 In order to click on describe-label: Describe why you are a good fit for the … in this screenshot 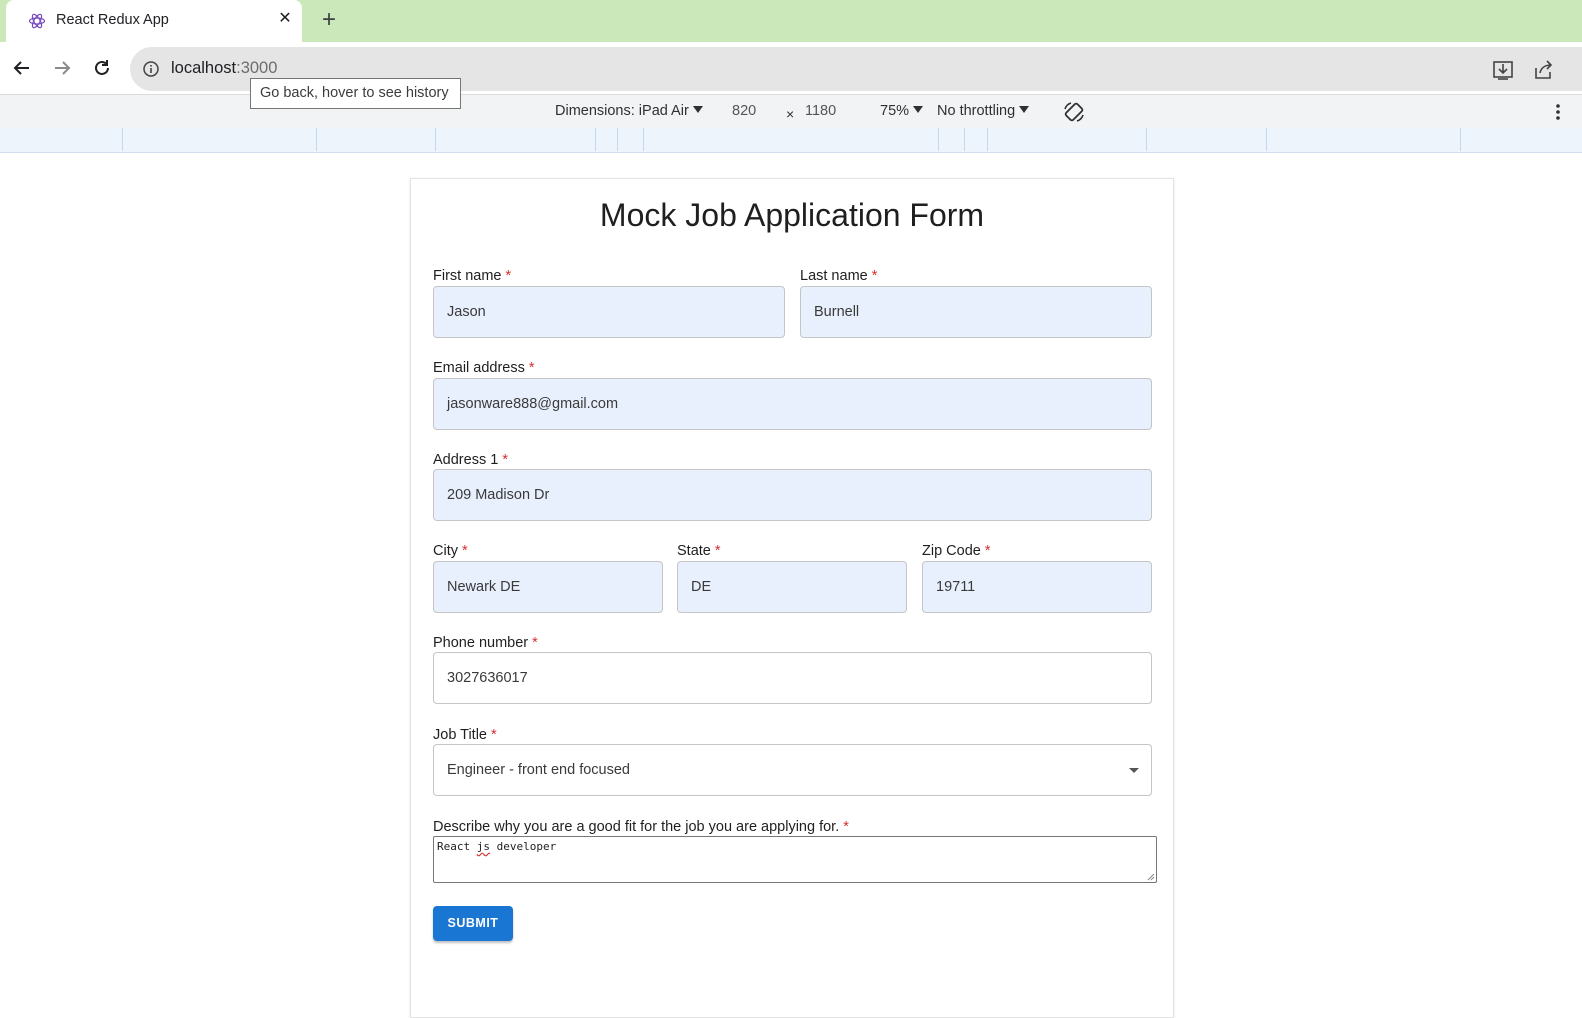, I will do `click(641, 827)`.